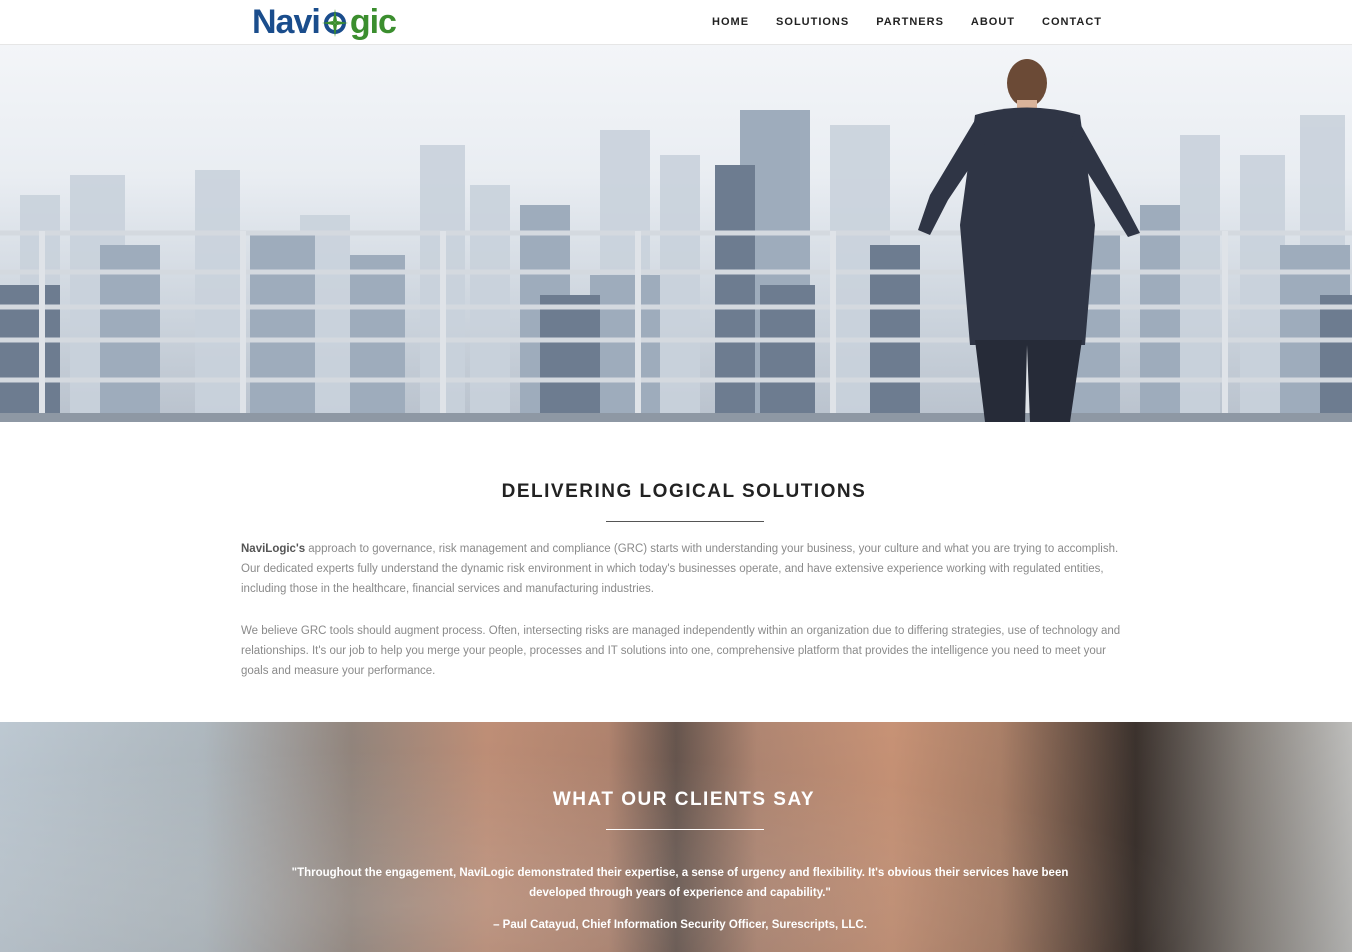  What do you see at coordinates (335, 22) in the screenshot?
I see `compass-icon` at bounding box center [335, 22].